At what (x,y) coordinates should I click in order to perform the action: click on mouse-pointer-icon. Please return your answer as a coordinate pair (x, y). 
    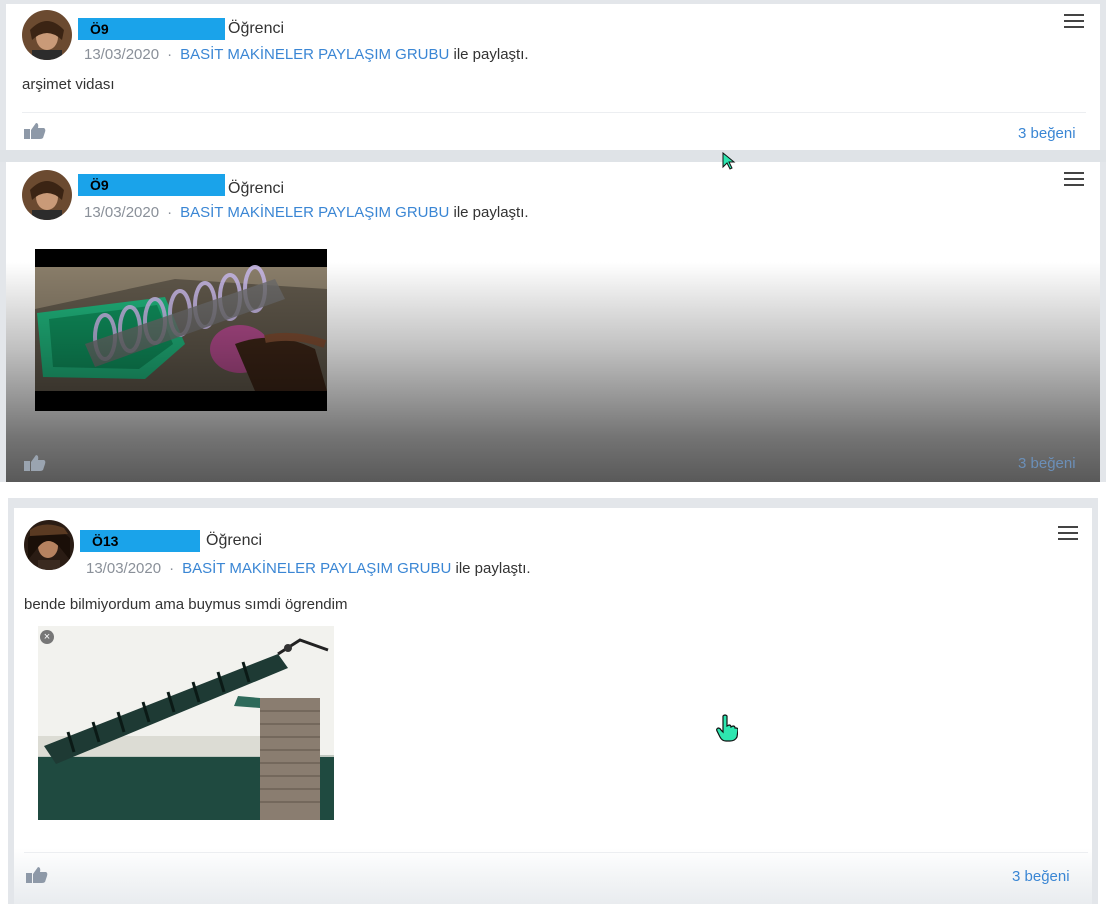
    Looking at the image, I should click on (729, 163).